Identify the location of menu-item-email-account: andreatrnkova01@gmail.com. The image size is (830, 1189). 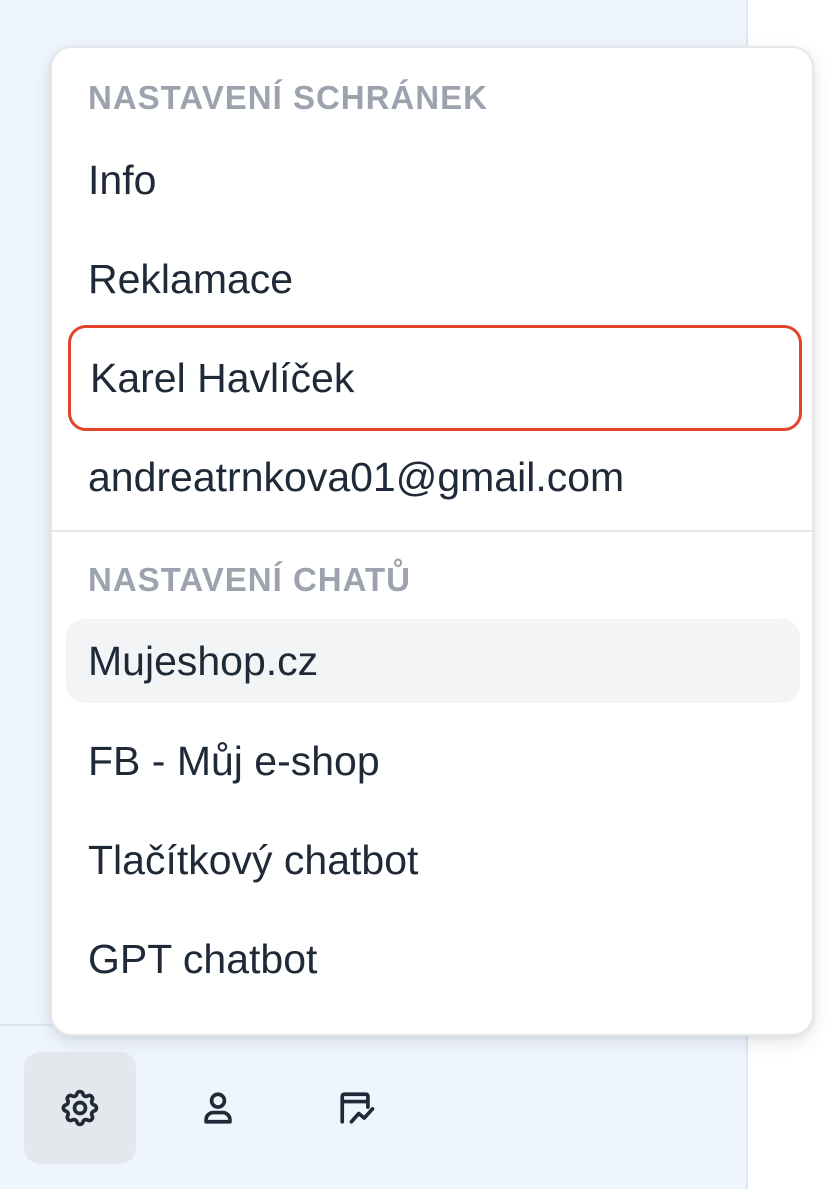
(433, 477).